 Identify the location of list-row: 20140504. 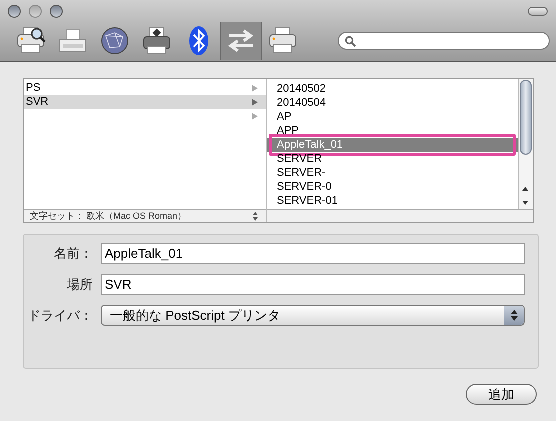
(392, 103).